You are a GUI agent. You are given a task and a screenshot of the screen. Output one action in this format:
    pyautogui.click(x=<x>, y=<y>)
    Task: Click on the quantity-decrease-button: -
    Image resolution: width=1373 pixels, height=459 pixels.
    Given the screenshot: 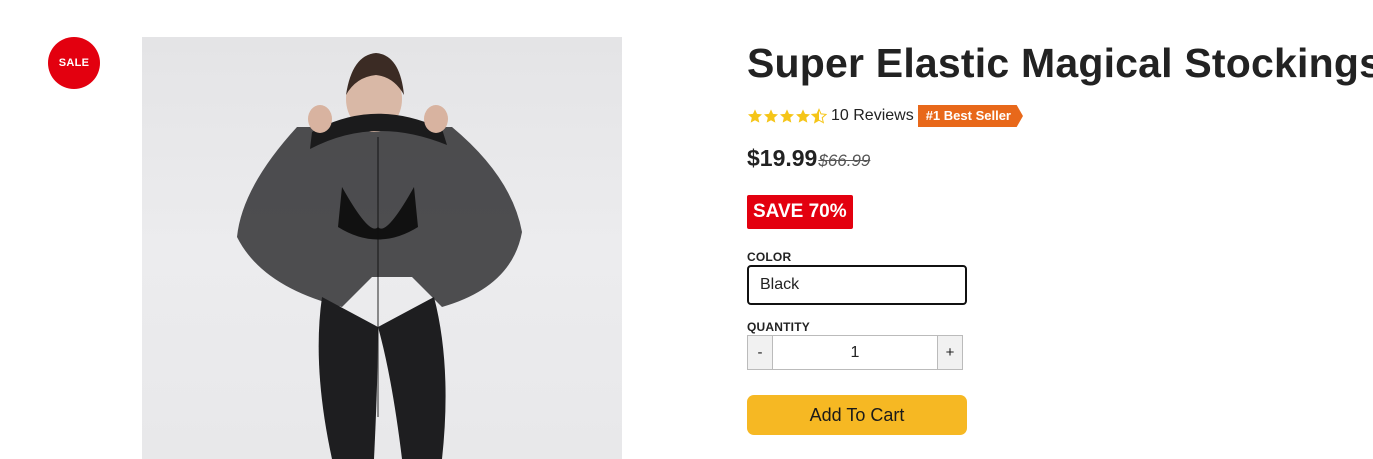 What is the action you would take?
    pyautogui.click(x=760, y=352)
    